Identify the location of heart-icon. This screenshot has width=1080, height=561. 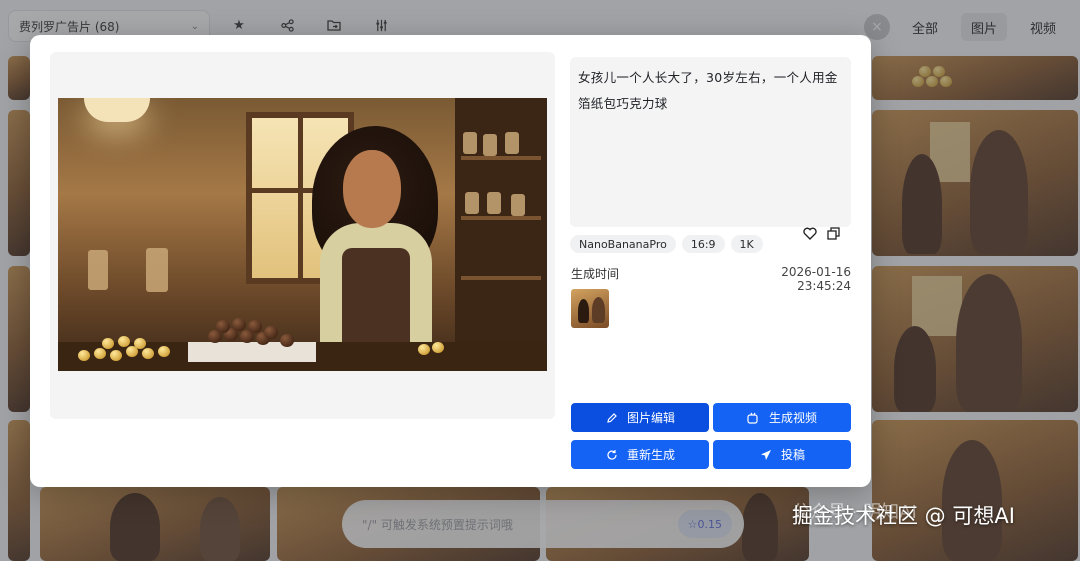
(810, 233).